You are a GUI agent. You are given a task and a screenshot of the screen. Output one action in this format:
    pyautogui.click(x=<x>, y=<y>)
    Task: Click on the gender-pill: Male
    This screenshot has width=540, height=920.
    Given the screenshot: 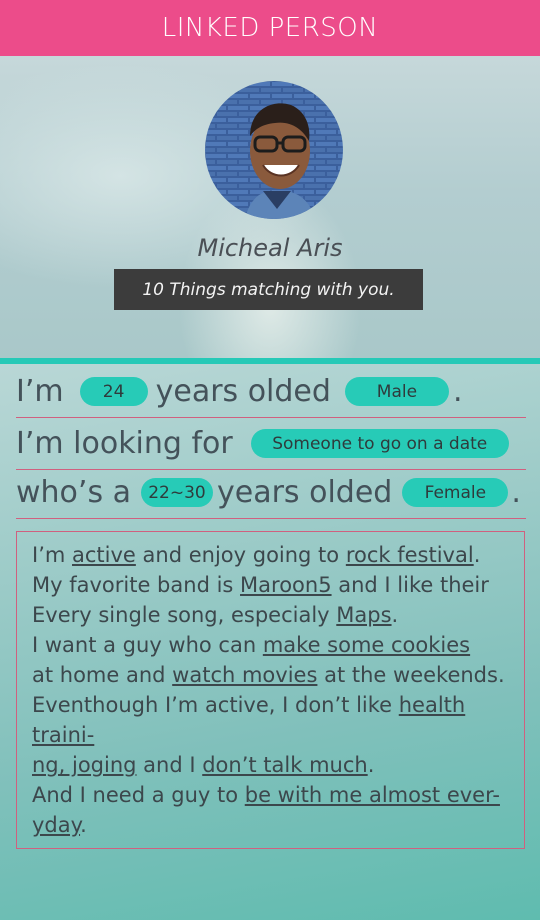 What is the action you would take?
    pyautogui.click(x=396, y=391)
    